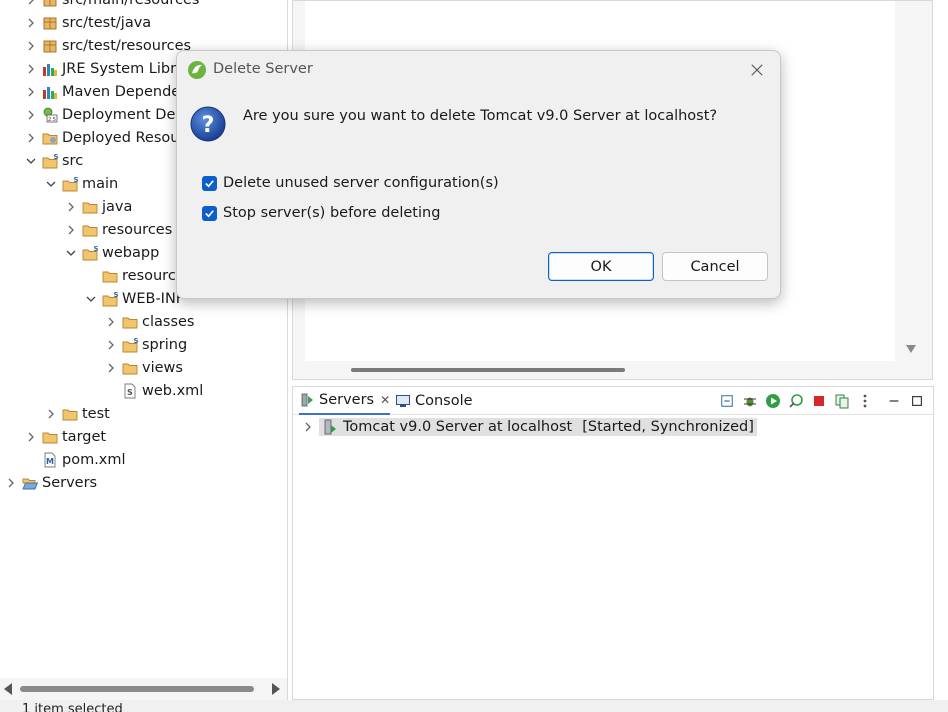  Describe the element at coordinates (8, 689) in the screenshot. I see `scroll-left-arrow-icon` at that location.